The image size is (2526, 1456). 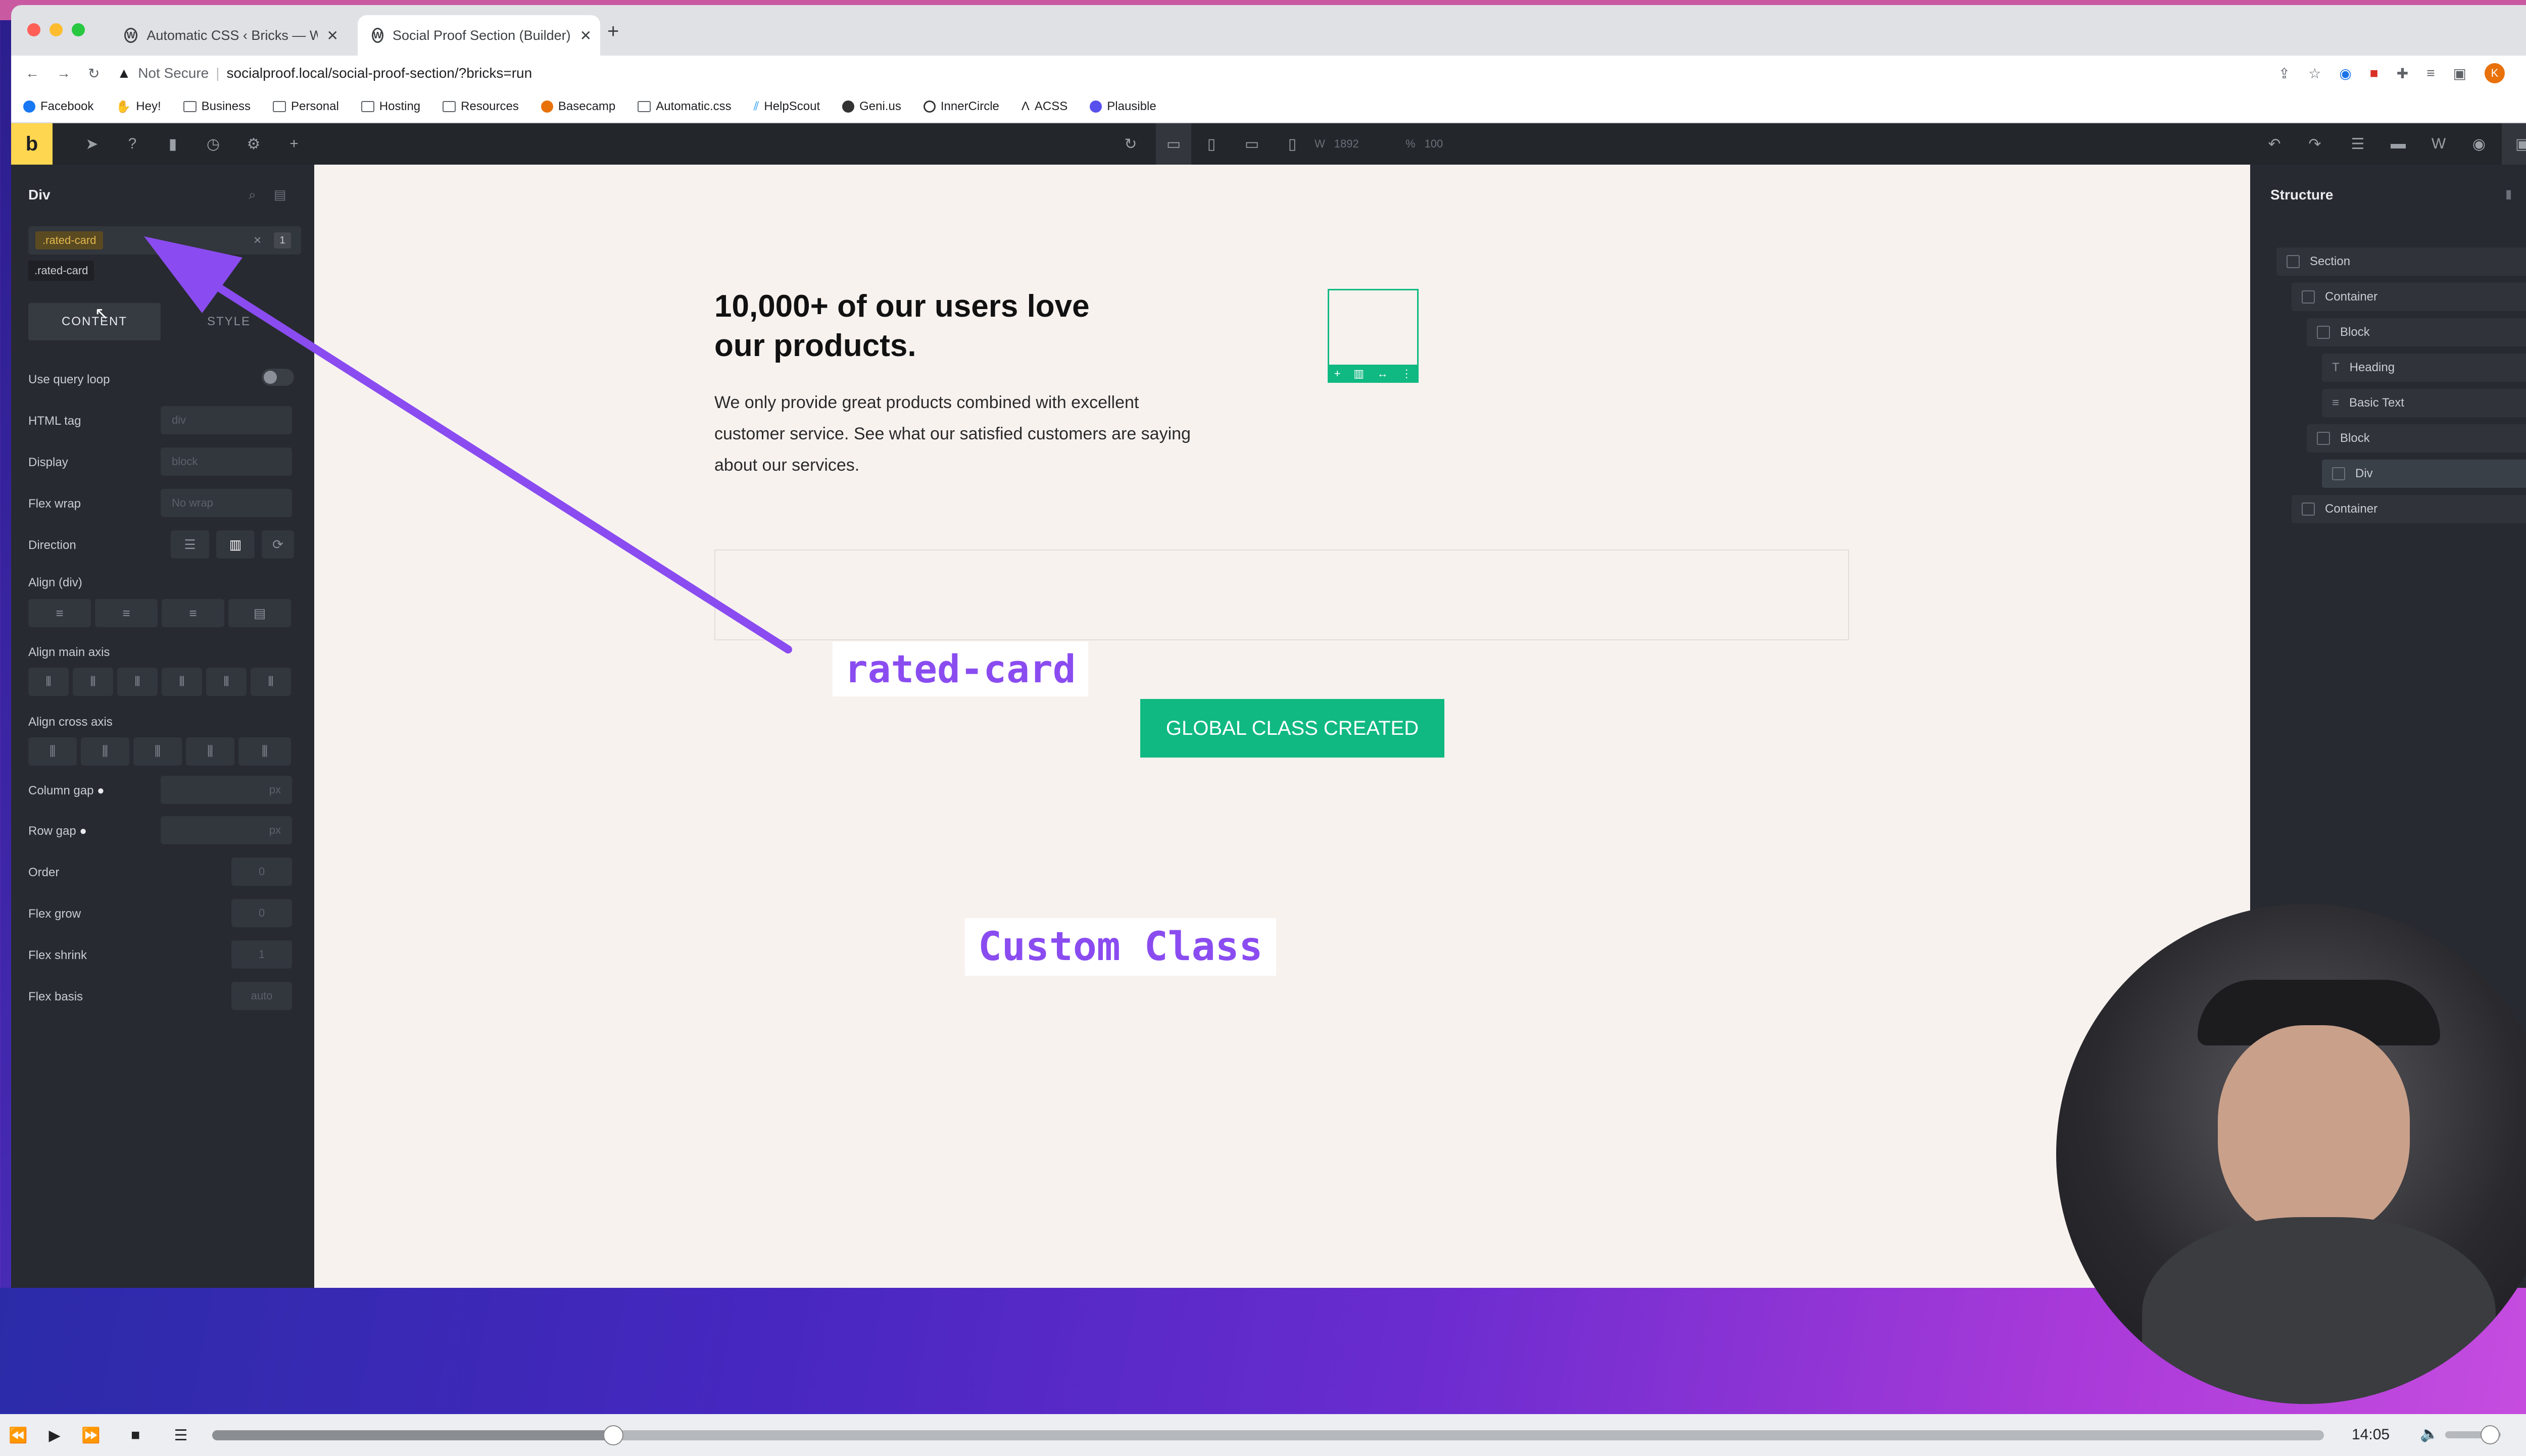 What do you see at coordinates (2371, 1435) in the screenshot?
I see `time-display: 14:05` at bounding box center [2371, 1435].